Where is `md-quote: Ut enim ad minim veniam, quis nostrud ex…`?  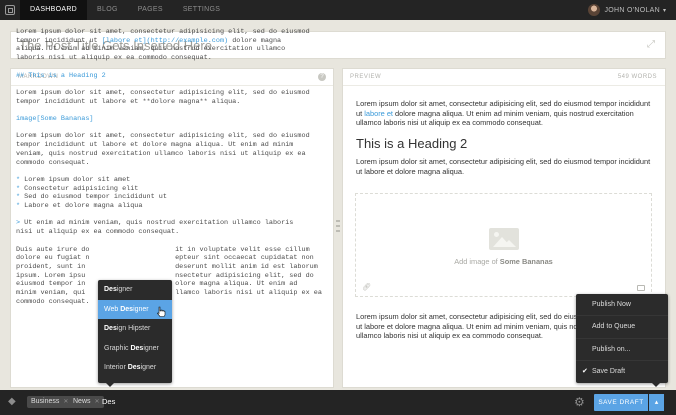 md-quote: Ut enim ad minim veniam, quis nostrud ex… is located at coordinates (155, 228).